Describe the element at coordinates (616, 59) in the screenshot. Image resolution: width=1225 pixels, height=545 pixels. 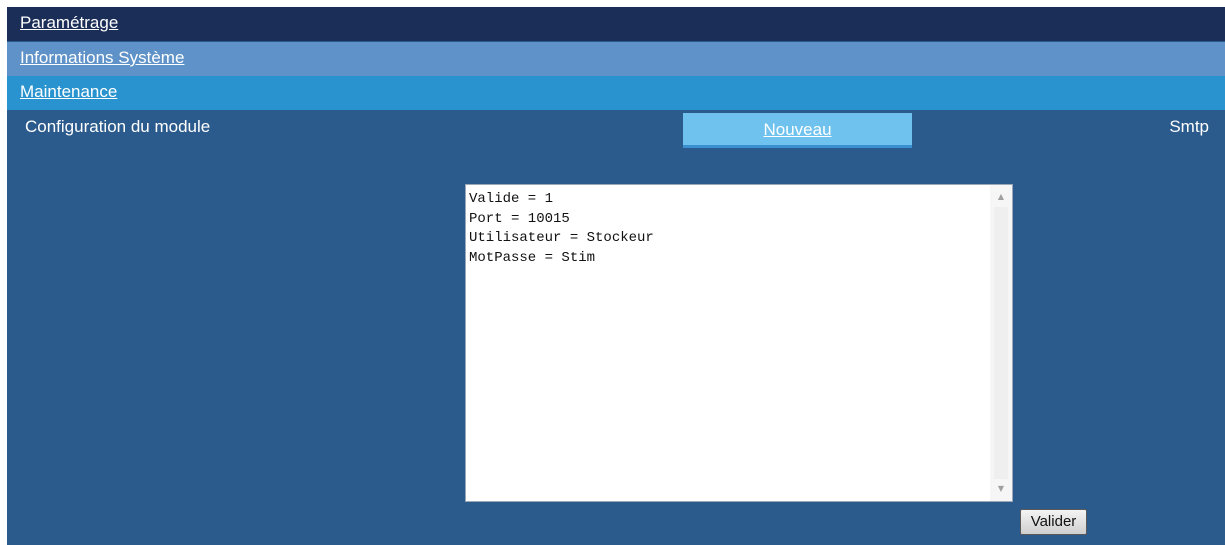
I see `nav-row-informations-systeme: Informations Système` at that location.